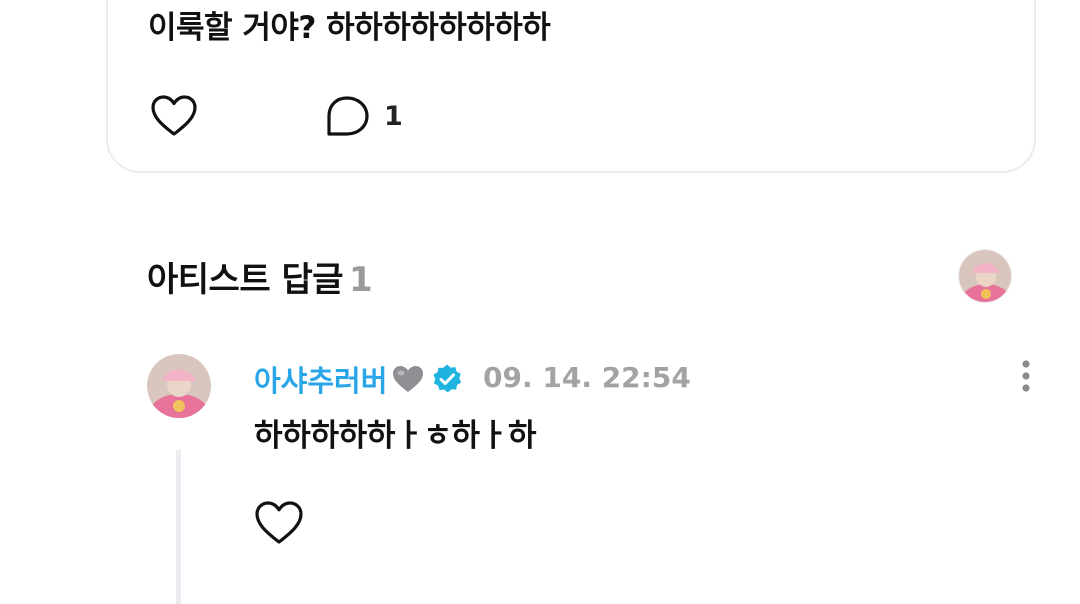 Image resolution: width=1080 pixels, height=604 pixels. What do you see at coordinates (587, 377) in the screenshot?
I see `reply-timestamp: 09. 14. 22:54` at bounding box center [587, 377].